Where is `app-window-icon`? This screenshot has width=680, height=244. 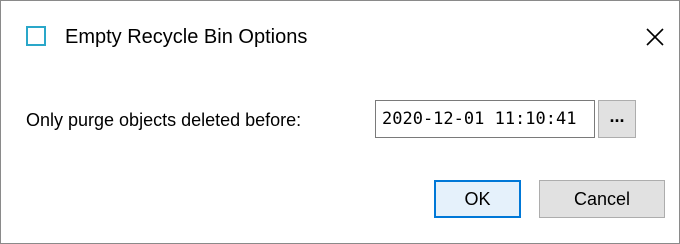
app-window-icon is located at coordinates (36, 36).